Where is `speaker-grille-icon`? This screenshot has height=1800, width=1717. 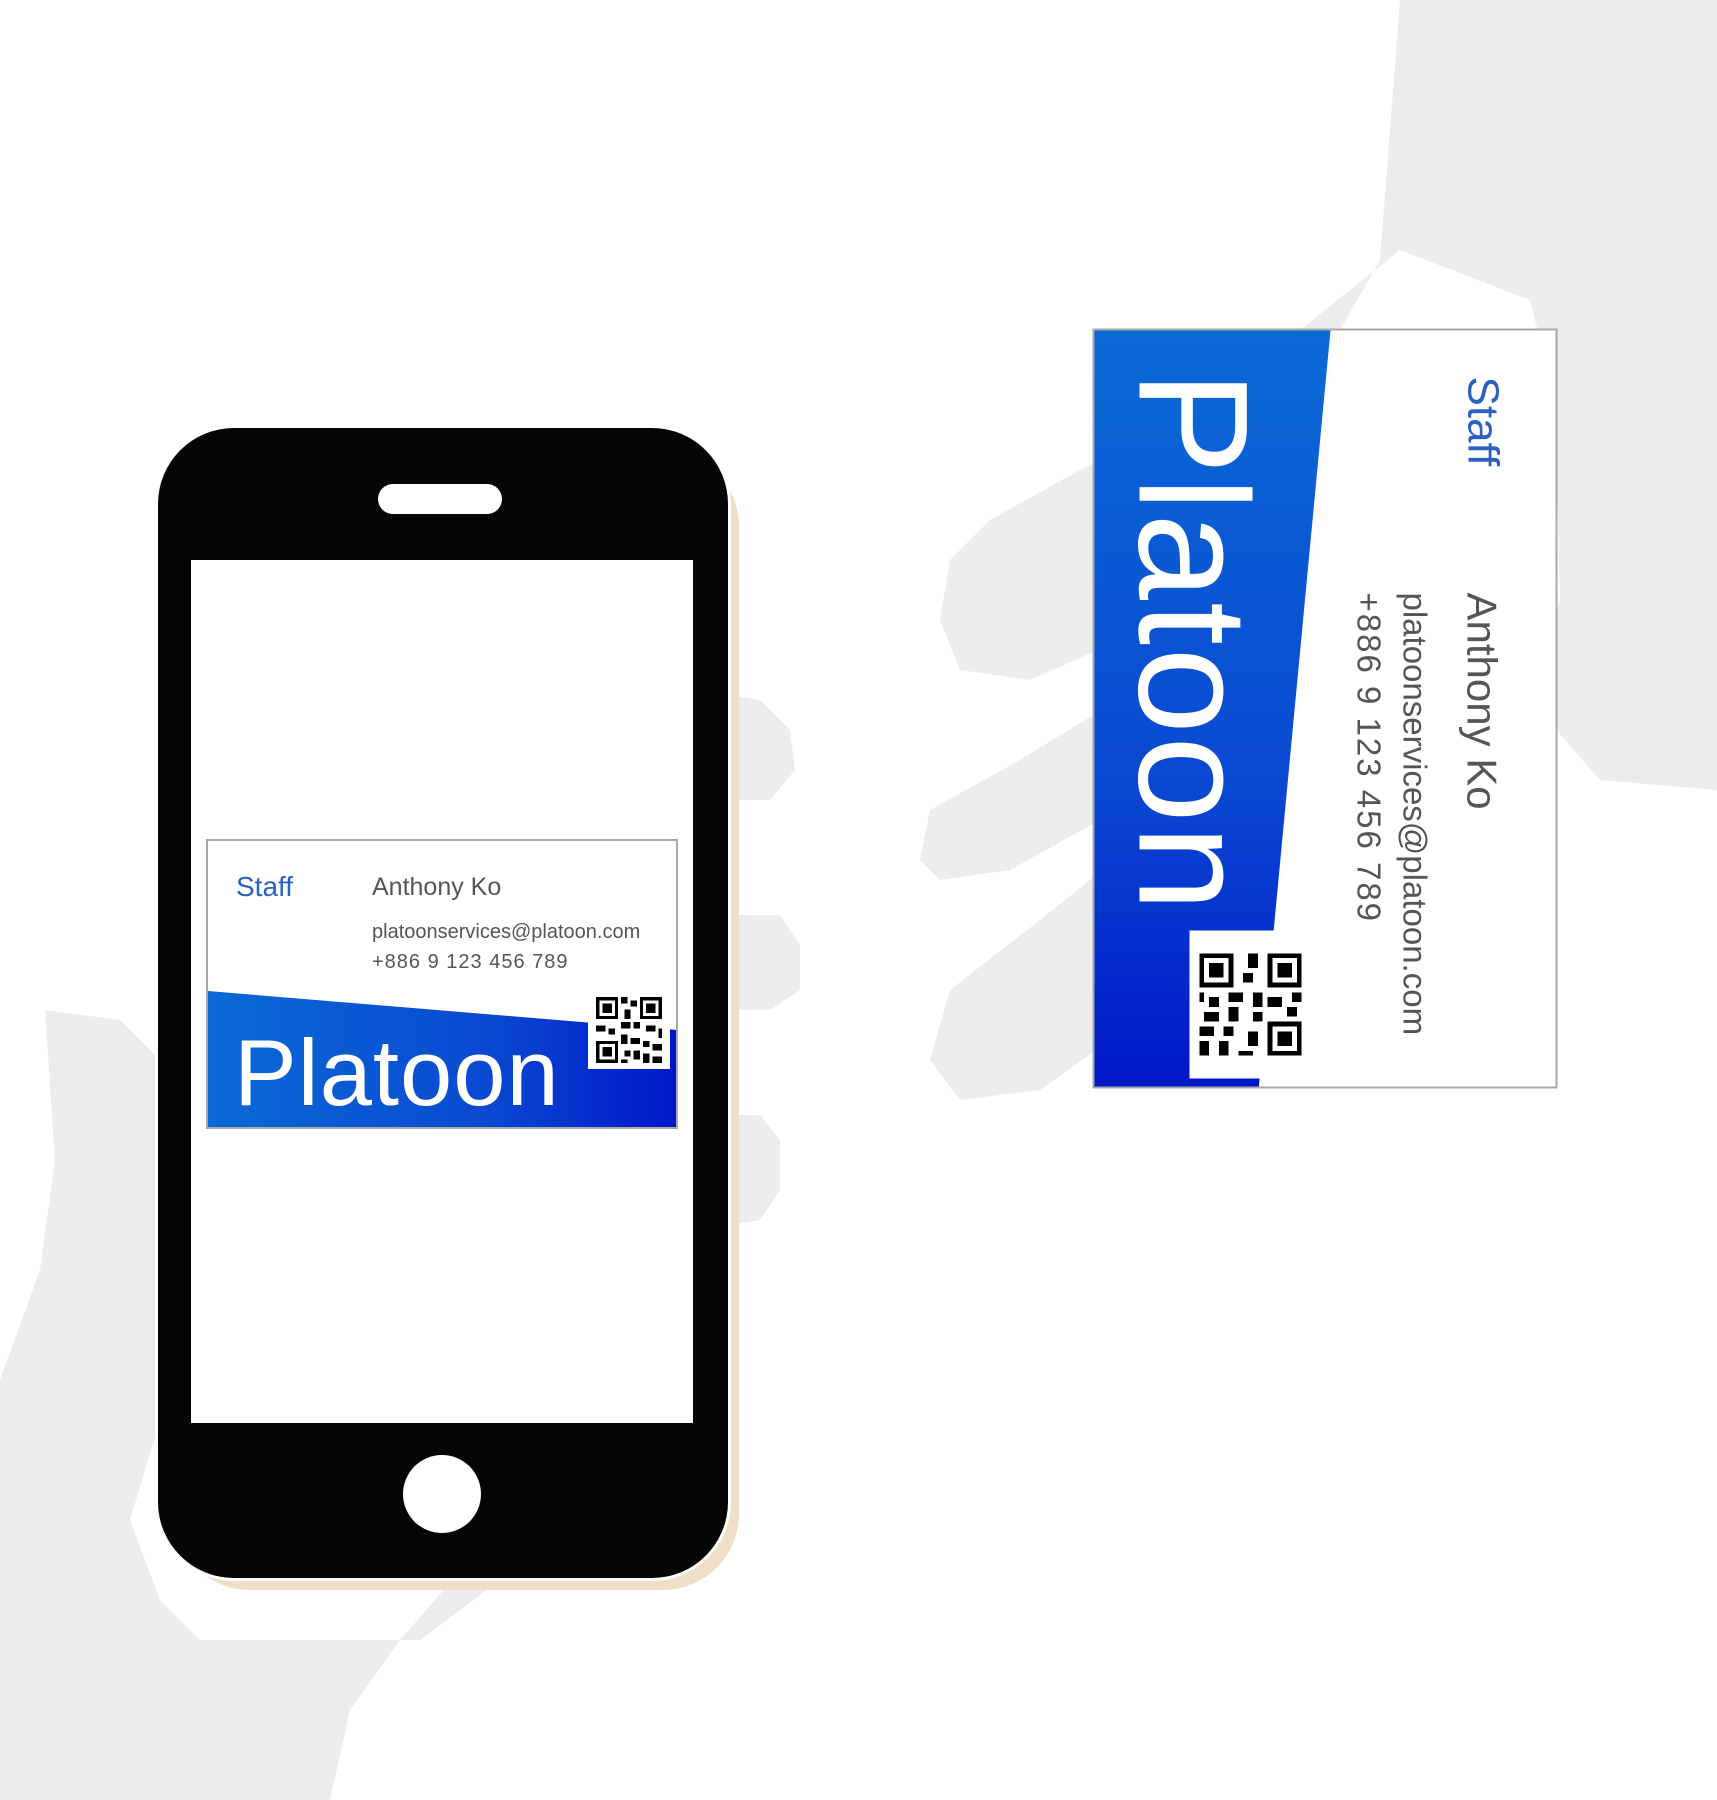 speaker-grille-icon is located at coordinates (440, 499).